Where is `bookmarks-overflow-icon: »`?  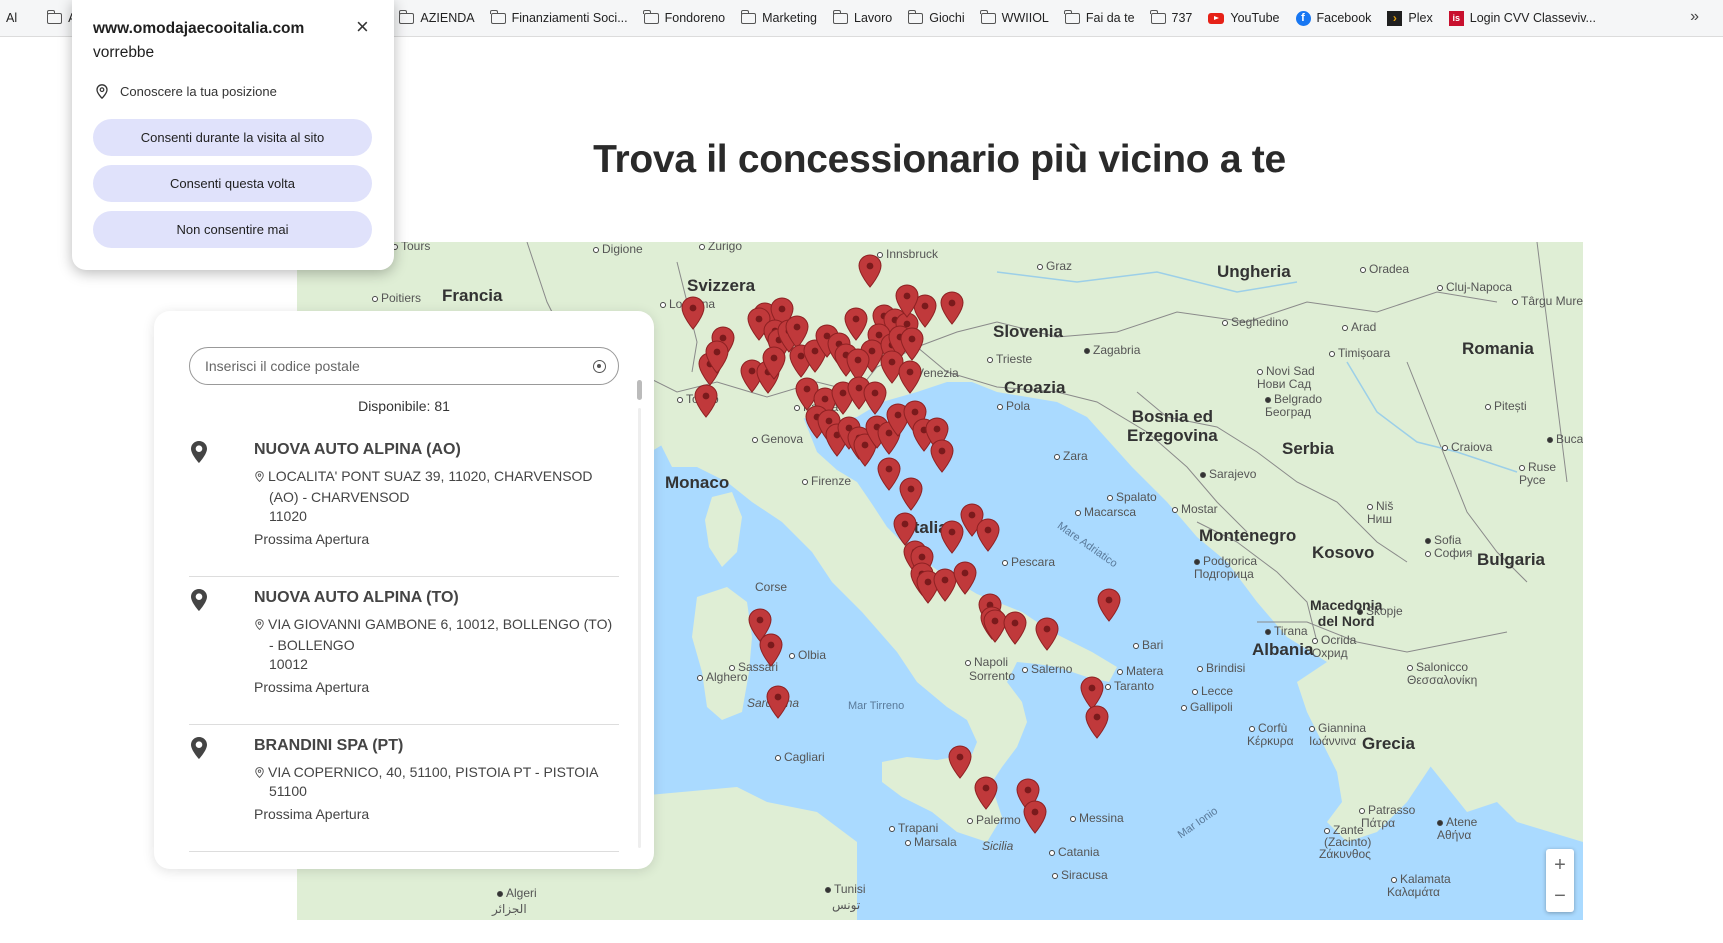
bookmarks-overflow-icon: » is located at coordinates (1694, 17).